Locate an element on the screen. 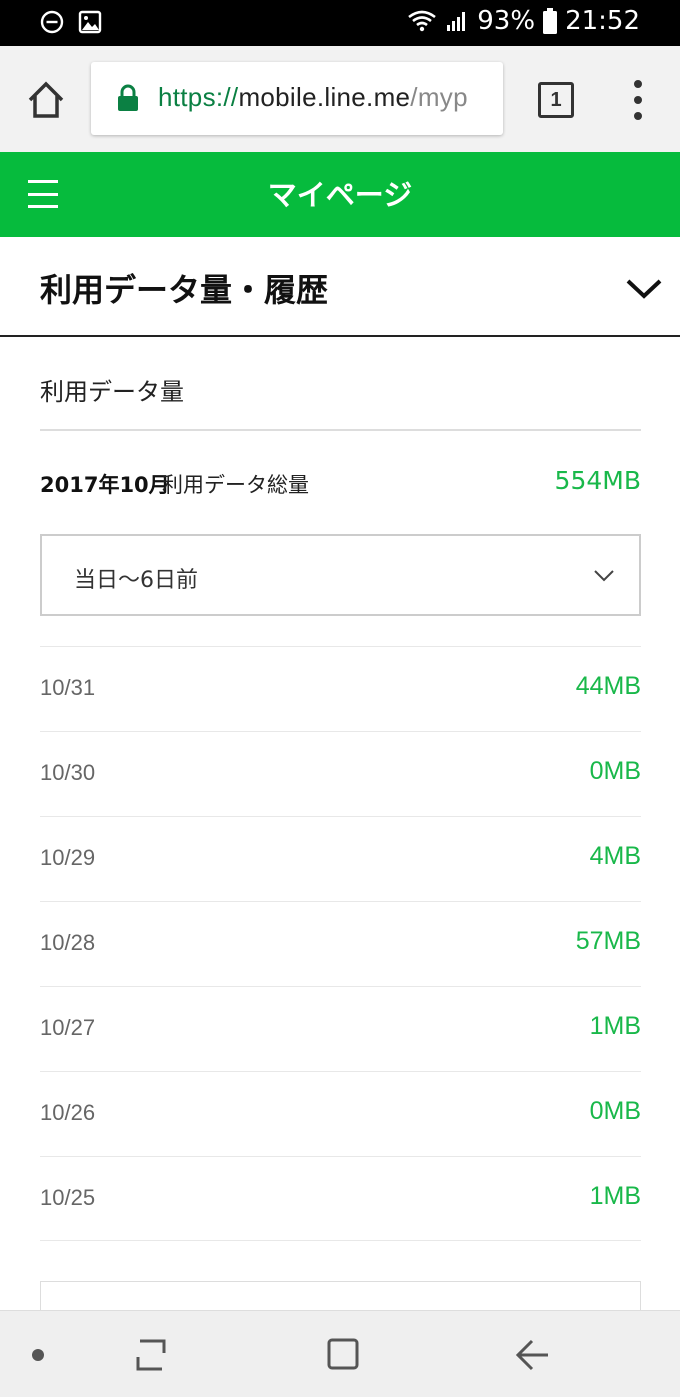  nav-dot-icon is located at coordinates (38, 1355).